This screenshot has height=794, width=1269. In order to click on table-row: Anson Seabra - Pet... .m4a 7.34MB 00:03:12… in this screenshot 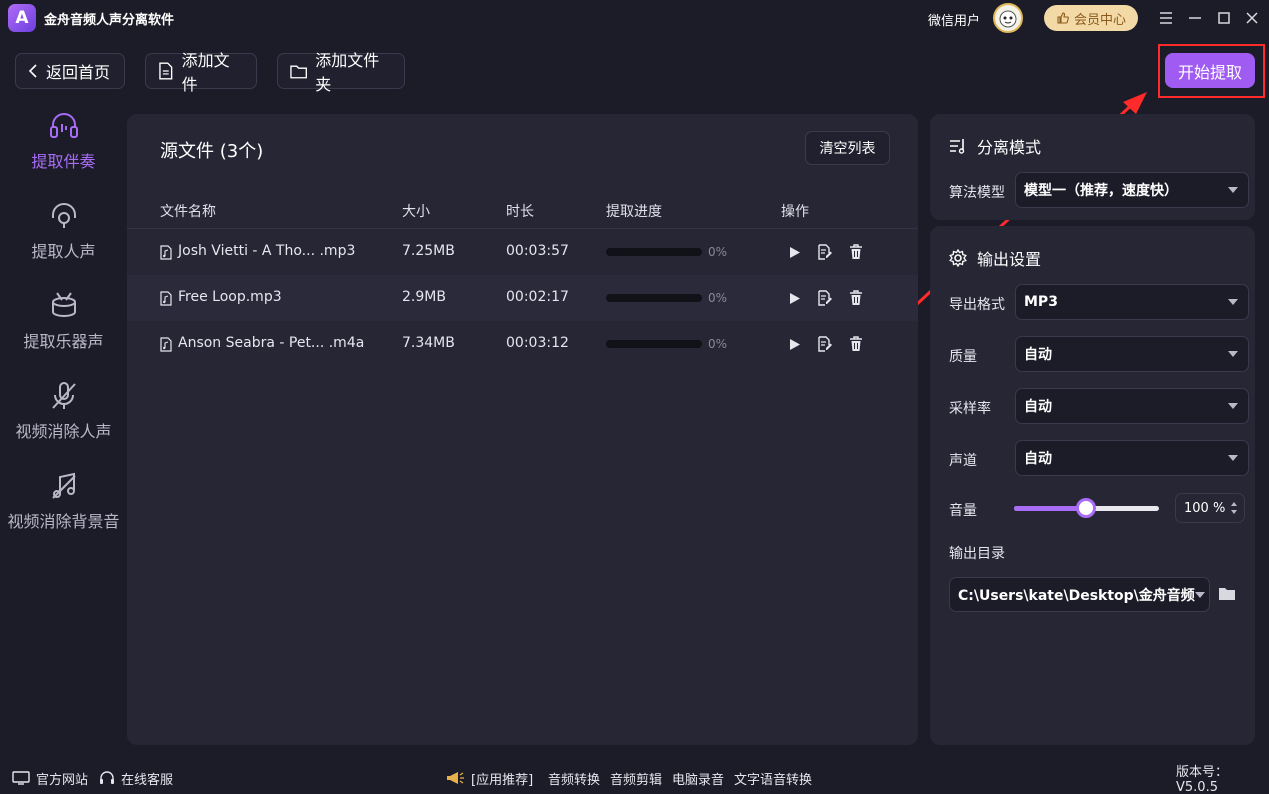, I will do `click(522, 344)`.